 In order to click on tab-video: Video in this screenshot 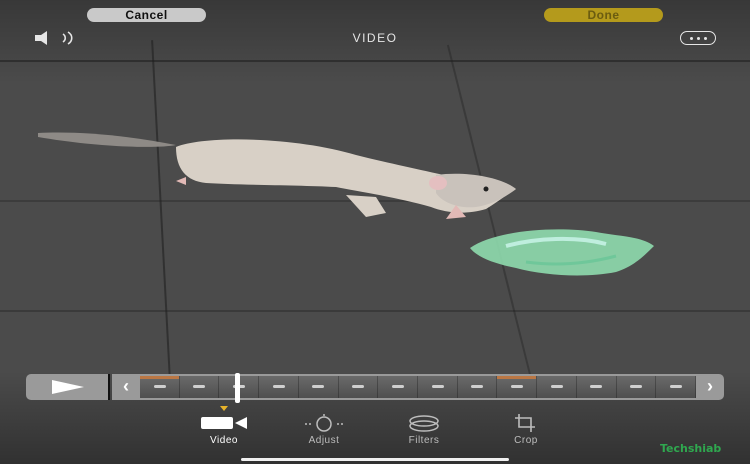, I will do `click(224, 426)`.